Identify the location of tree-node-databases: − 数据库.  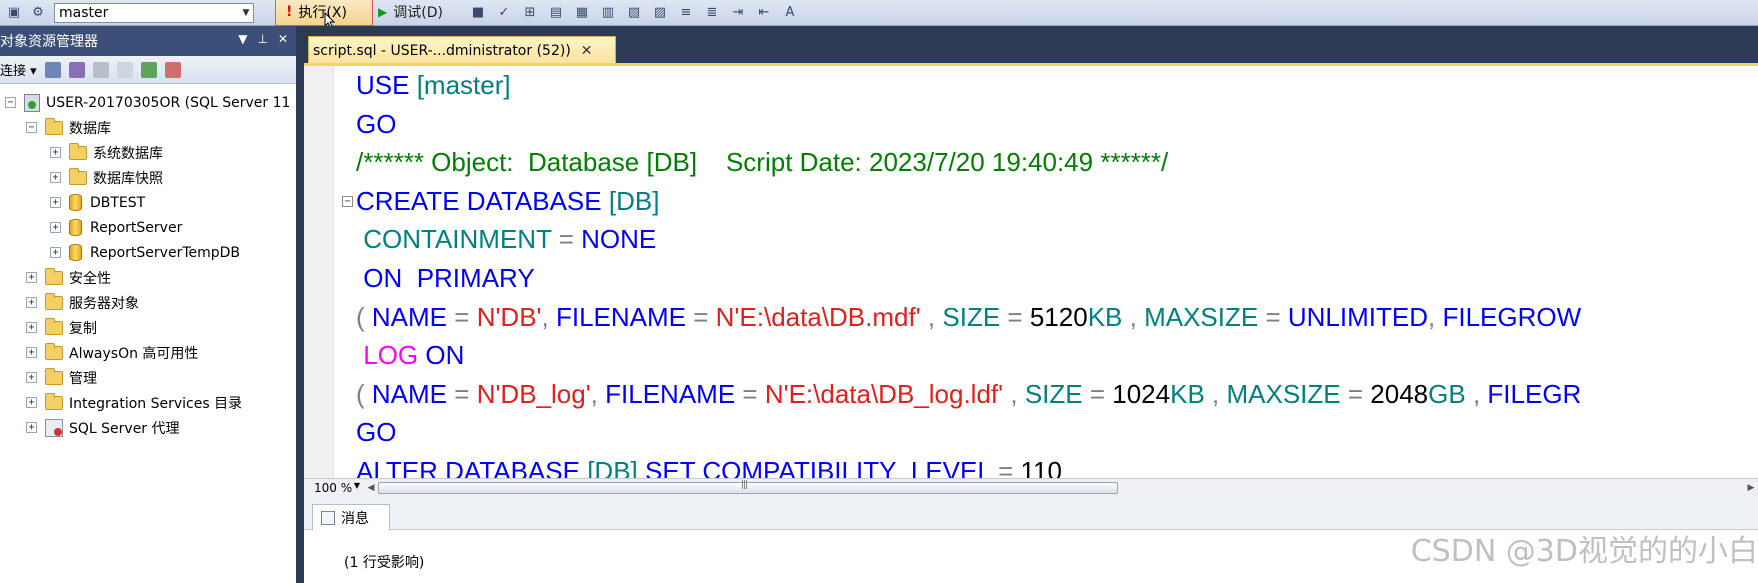
(148, 127).